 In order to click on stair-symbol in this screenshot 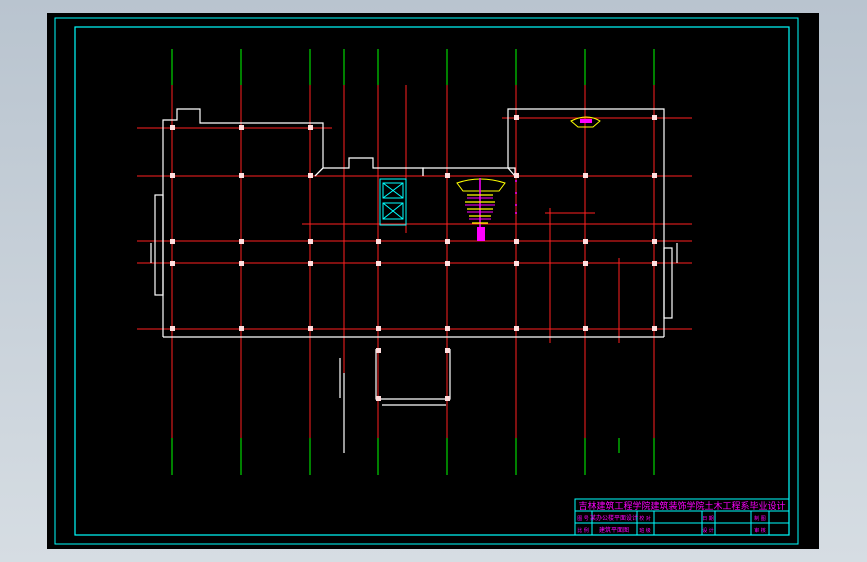, I will do `click(528, 178)`.